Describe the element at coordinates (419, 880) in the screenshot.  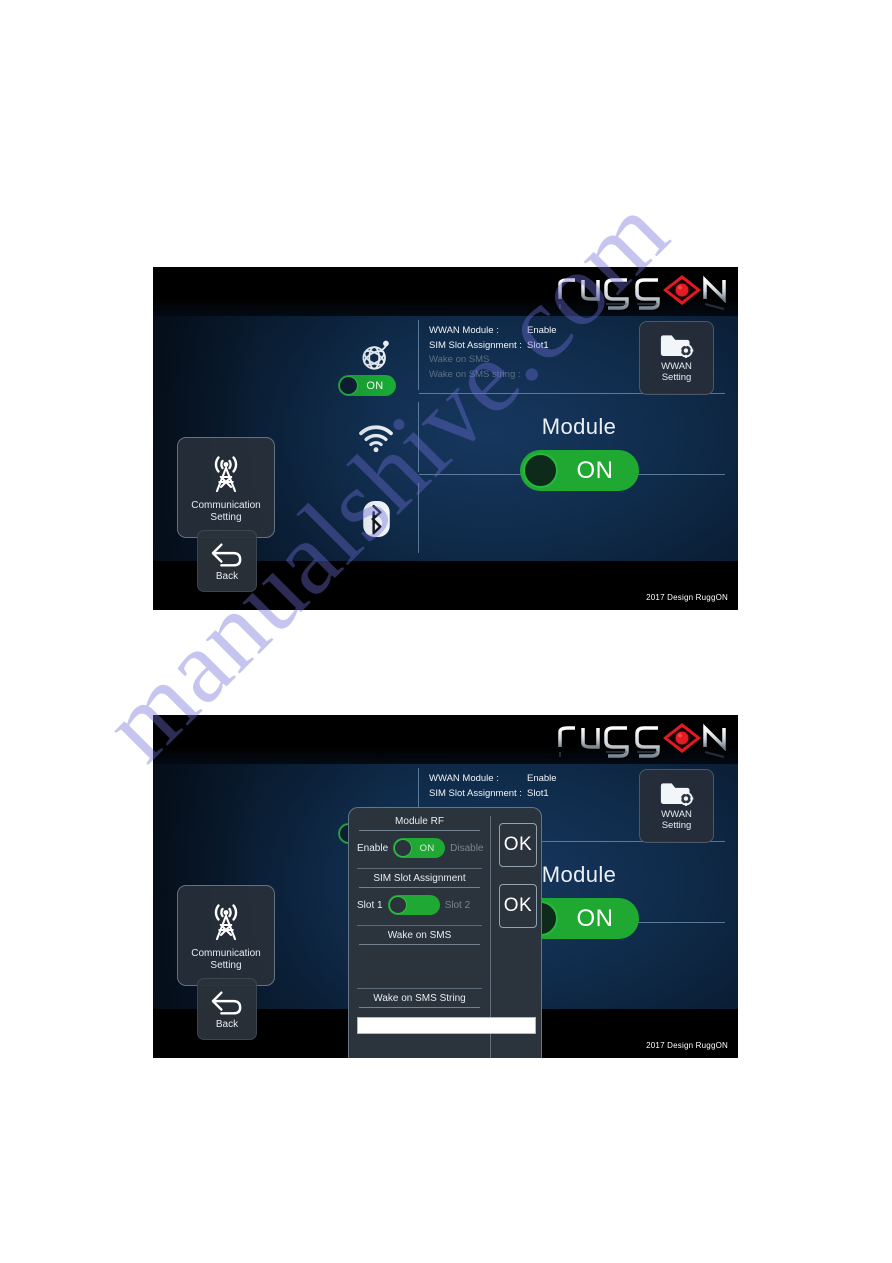
I see `section-heading: SIM Slot Assignment` at that location.